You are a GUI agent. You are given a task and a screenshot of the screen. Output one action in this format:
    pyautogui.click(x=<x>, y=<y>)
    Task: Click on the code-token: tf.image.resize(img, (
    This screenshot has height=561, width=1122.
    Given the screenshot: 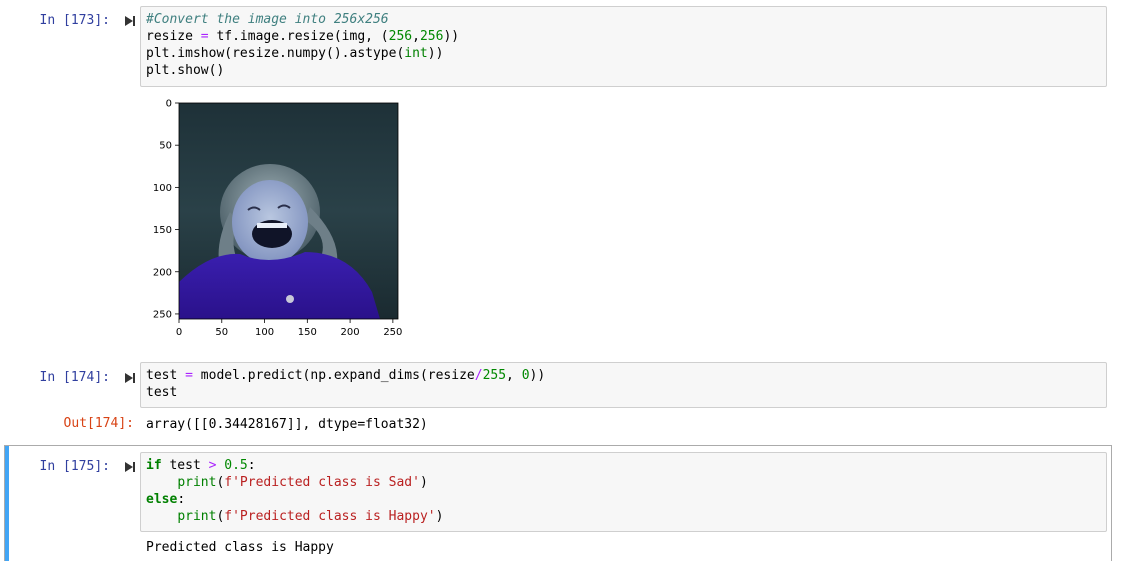 What is the action you would take?
    pyautogui.click(x=298, y=36)
    